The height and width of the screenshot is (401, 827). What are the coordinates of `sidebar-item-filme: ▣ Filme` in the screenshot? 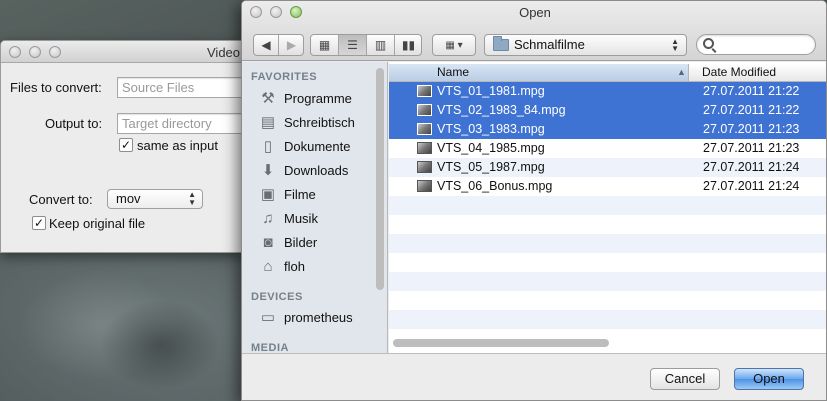 It's located at (318, 195).